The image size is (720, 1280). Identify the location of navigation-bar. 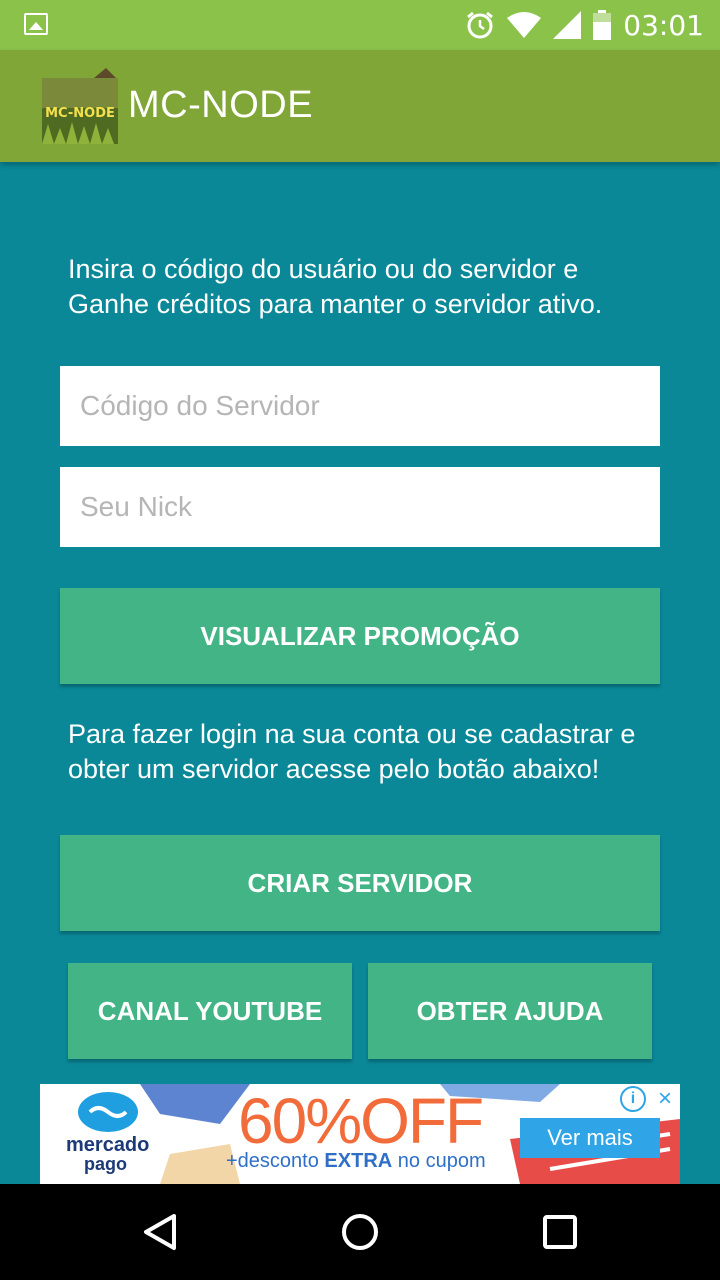
(360, 1232).